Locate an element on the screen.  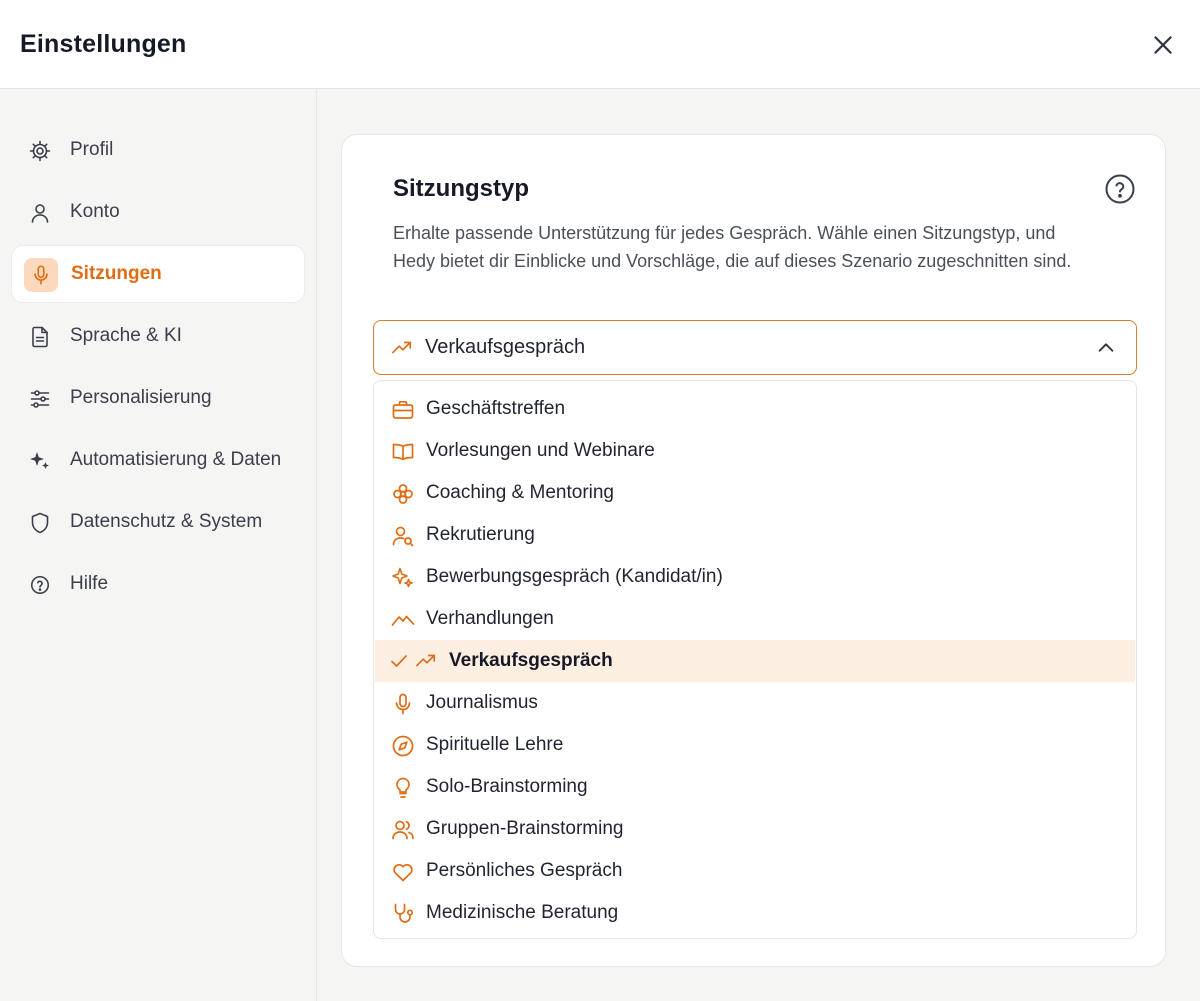
sidebar-item-sitzungen: Sitzungen is located at coordinates (158, 274).